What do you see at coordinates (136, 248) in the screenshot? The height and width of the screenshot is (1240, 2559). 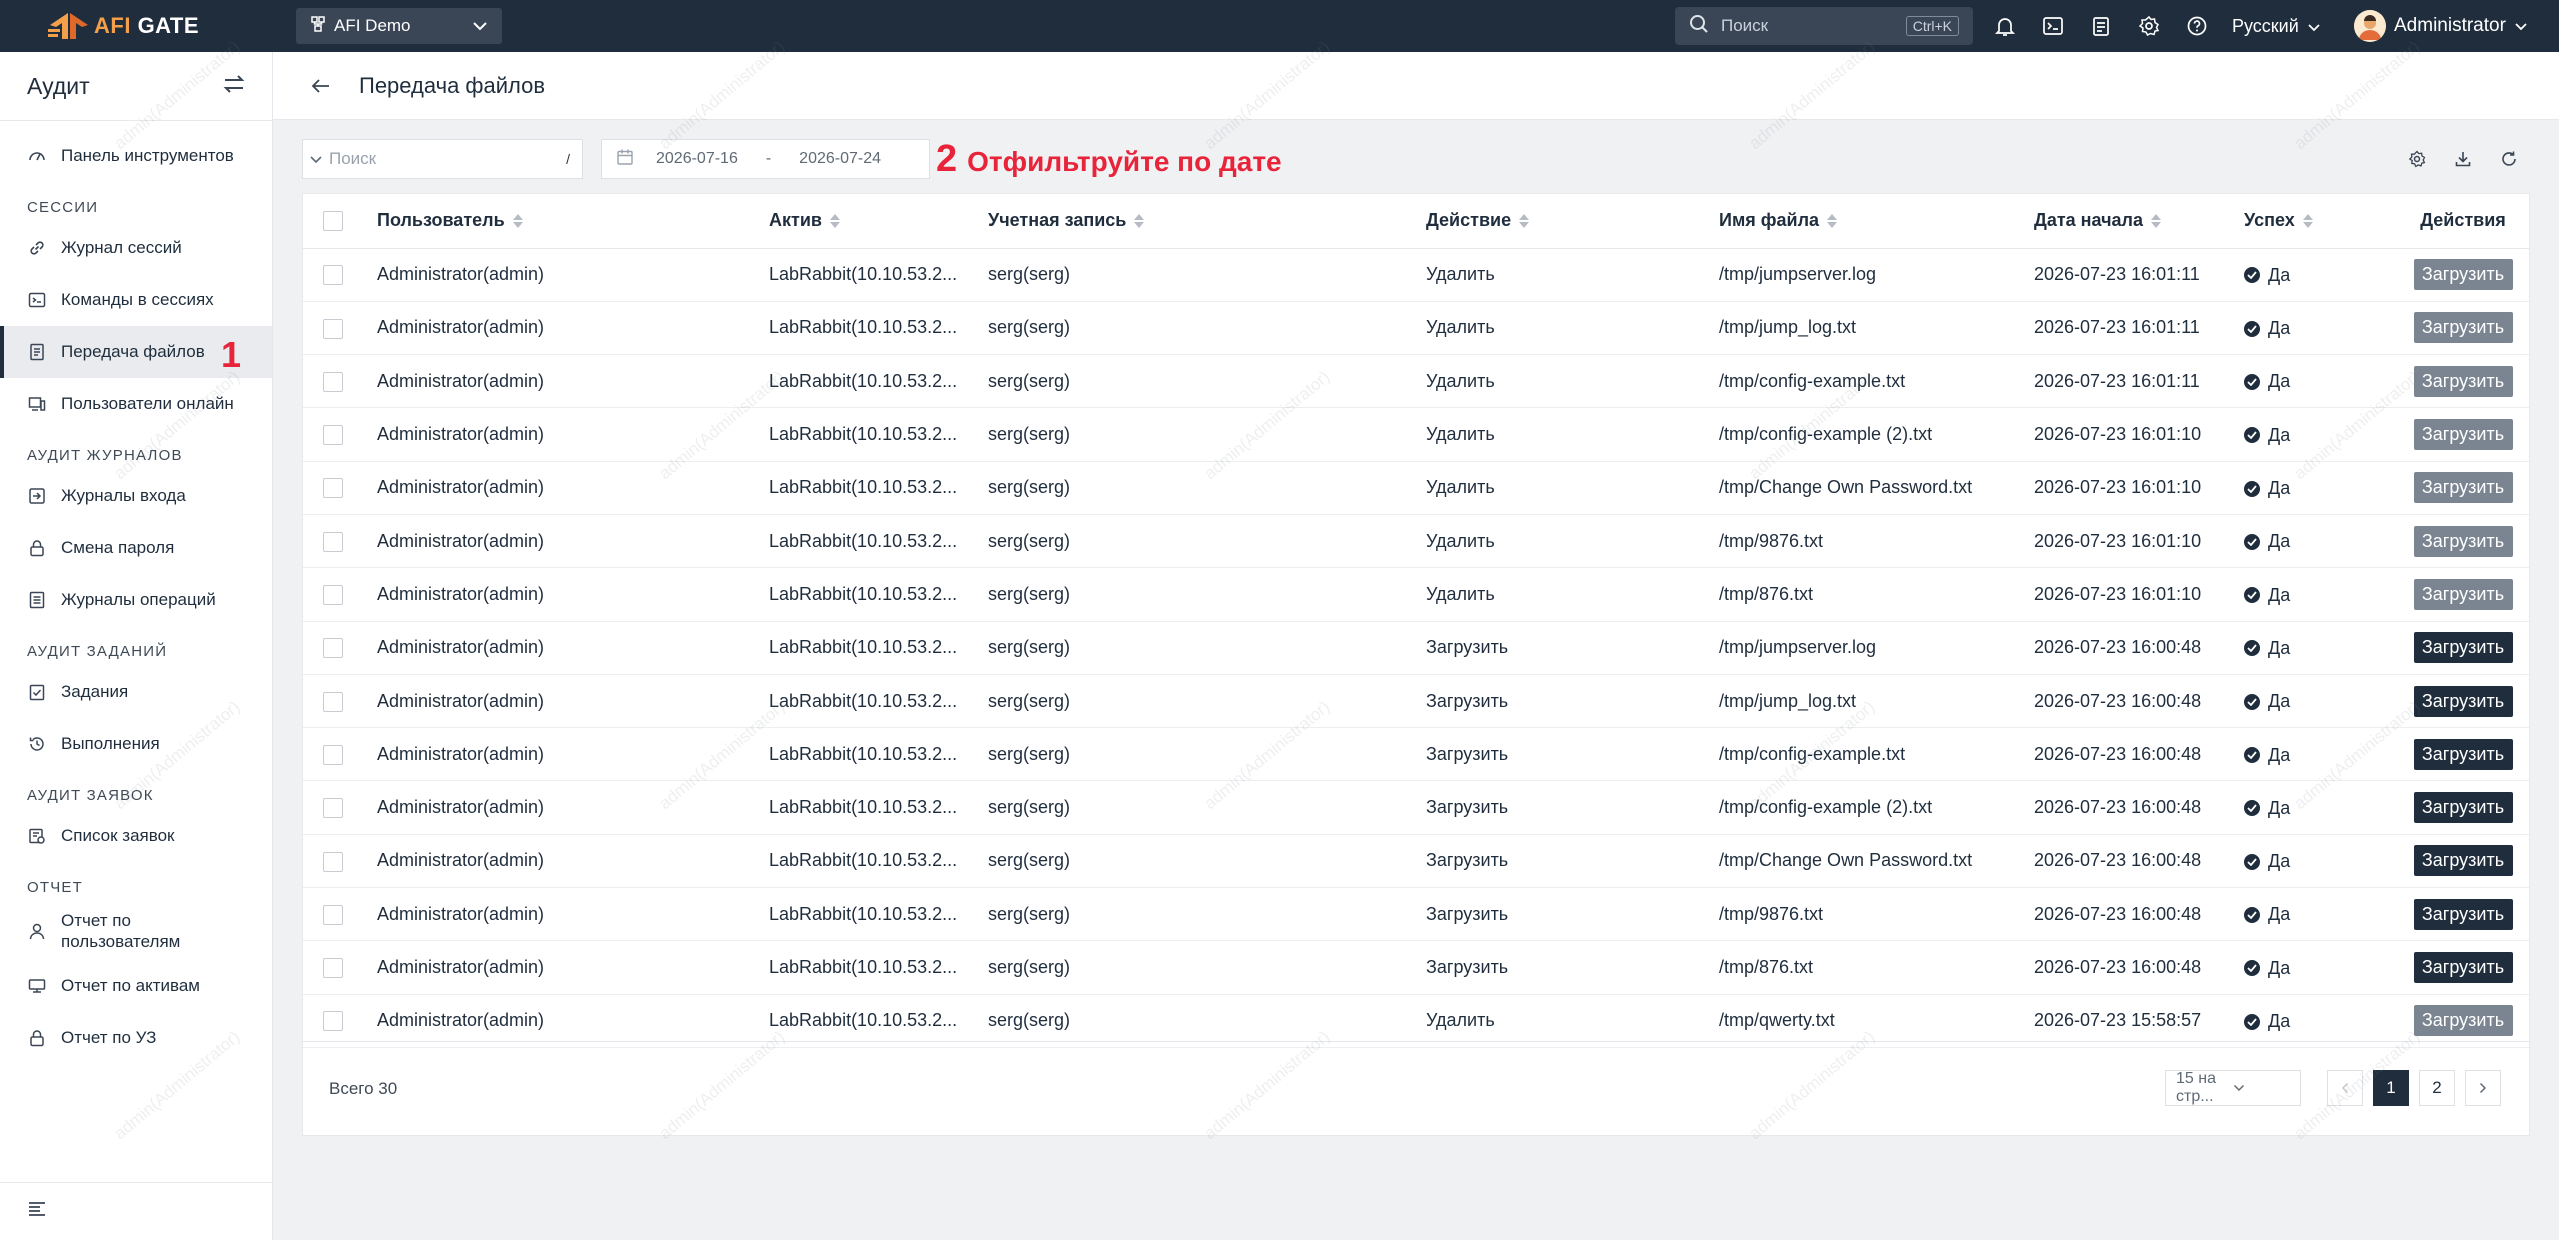 I see `sidebar-item-session-log: Журнал сессий` at bounding box center [136, 248].